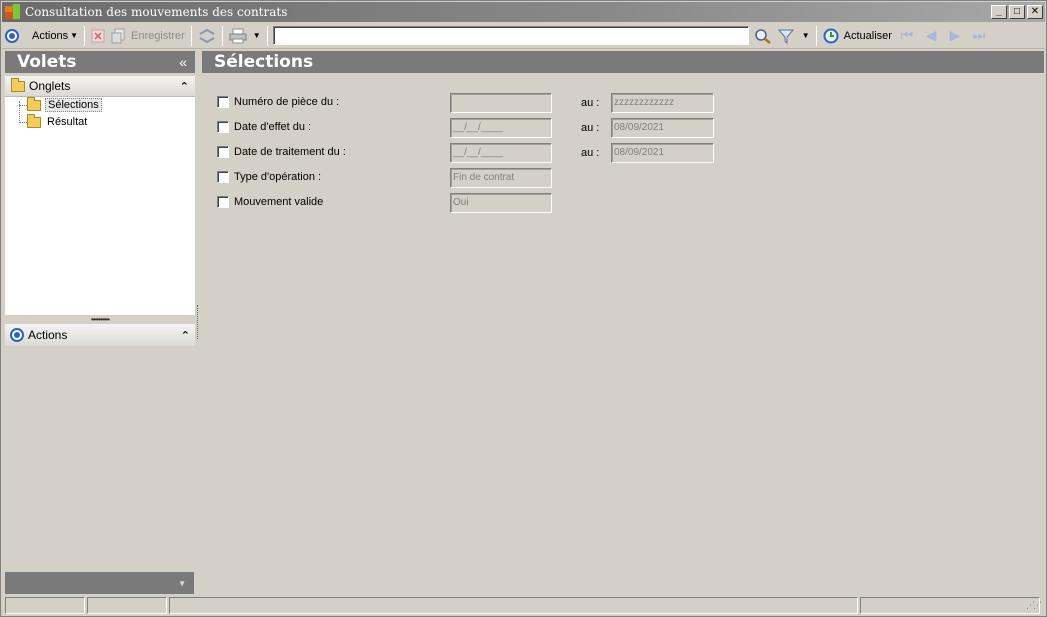 The width and height of the screenshot is (1047, 617). What do you see at coordinates (185, 335) in the screenshot?
I see `expand-section-icon: ⌃` at bounding box center [185, 335].